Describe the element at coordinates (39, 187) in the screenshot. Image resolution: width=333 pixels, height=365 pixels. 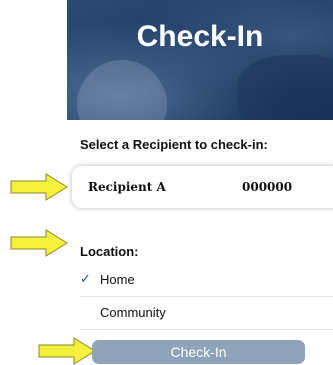
I see `arrow-pointer-recipient-icon` at that location.